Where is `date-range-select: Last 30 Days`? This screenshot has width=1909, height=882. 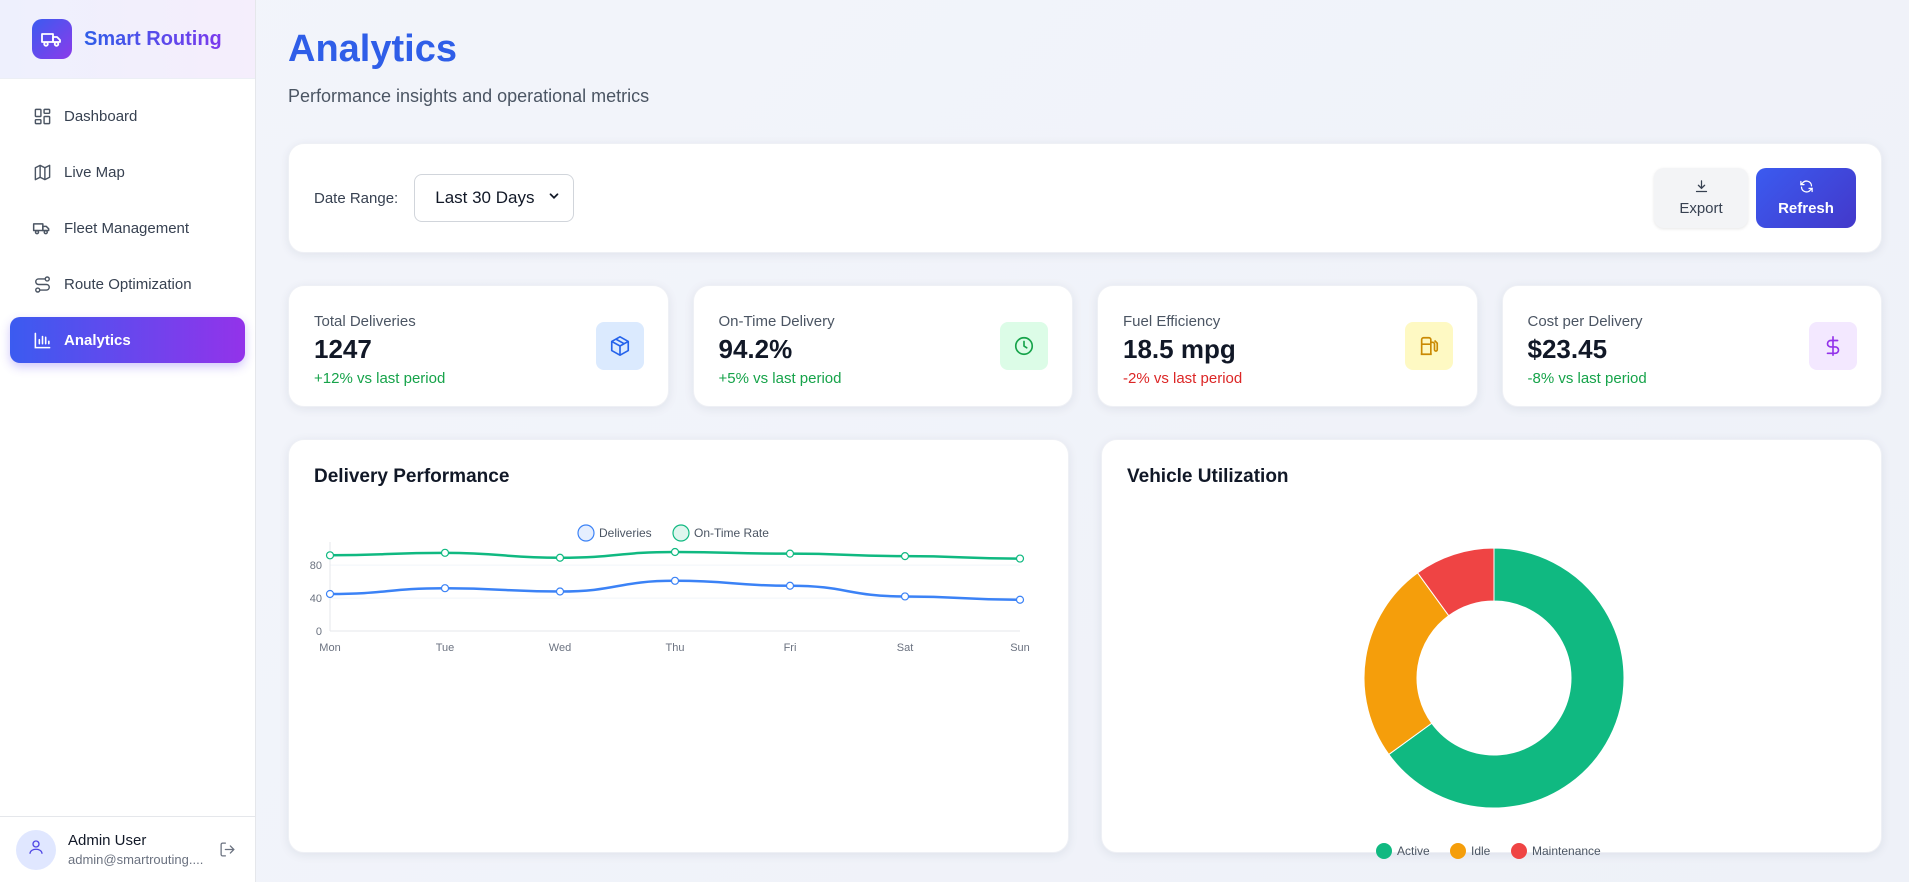 date-range-select: Last 30 Days is located at coordinates (494, 198).